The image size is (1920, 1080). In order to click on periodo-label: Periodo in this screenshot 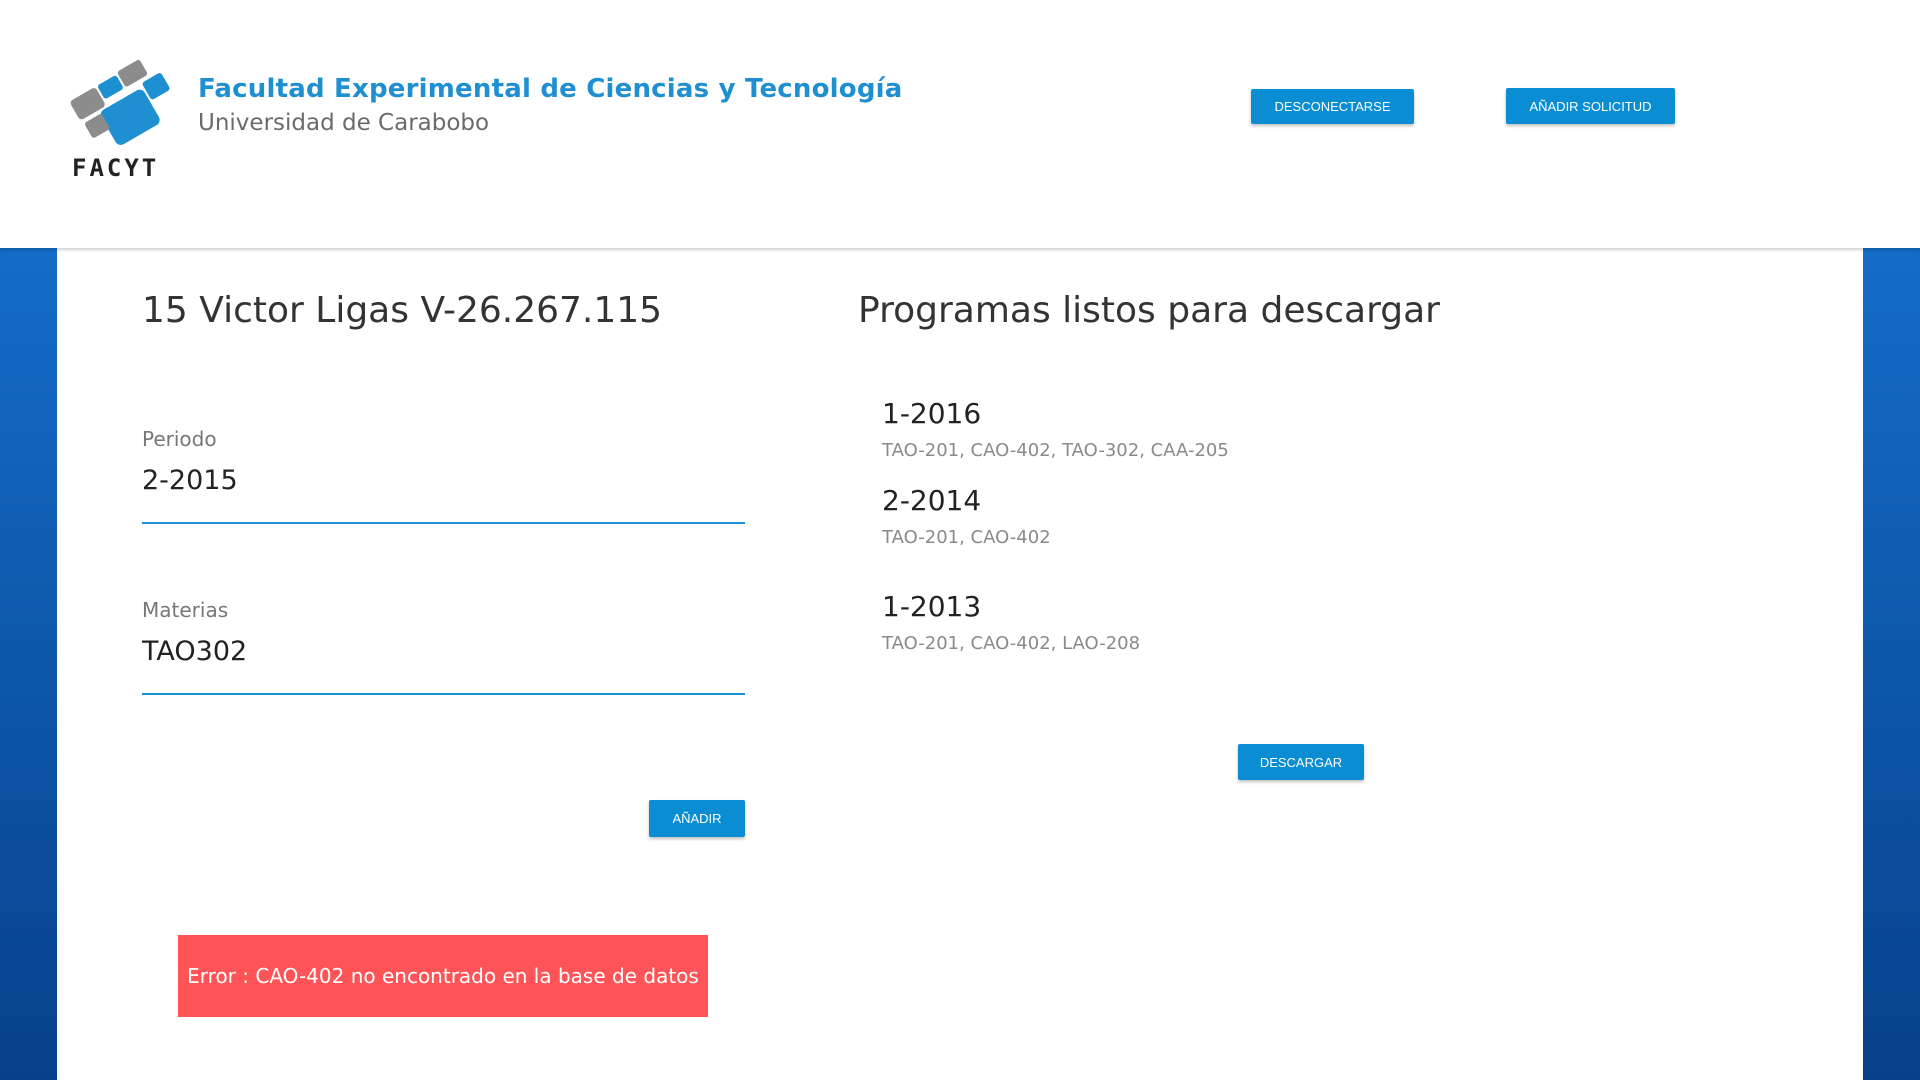, I will do `click(179, 439)`.